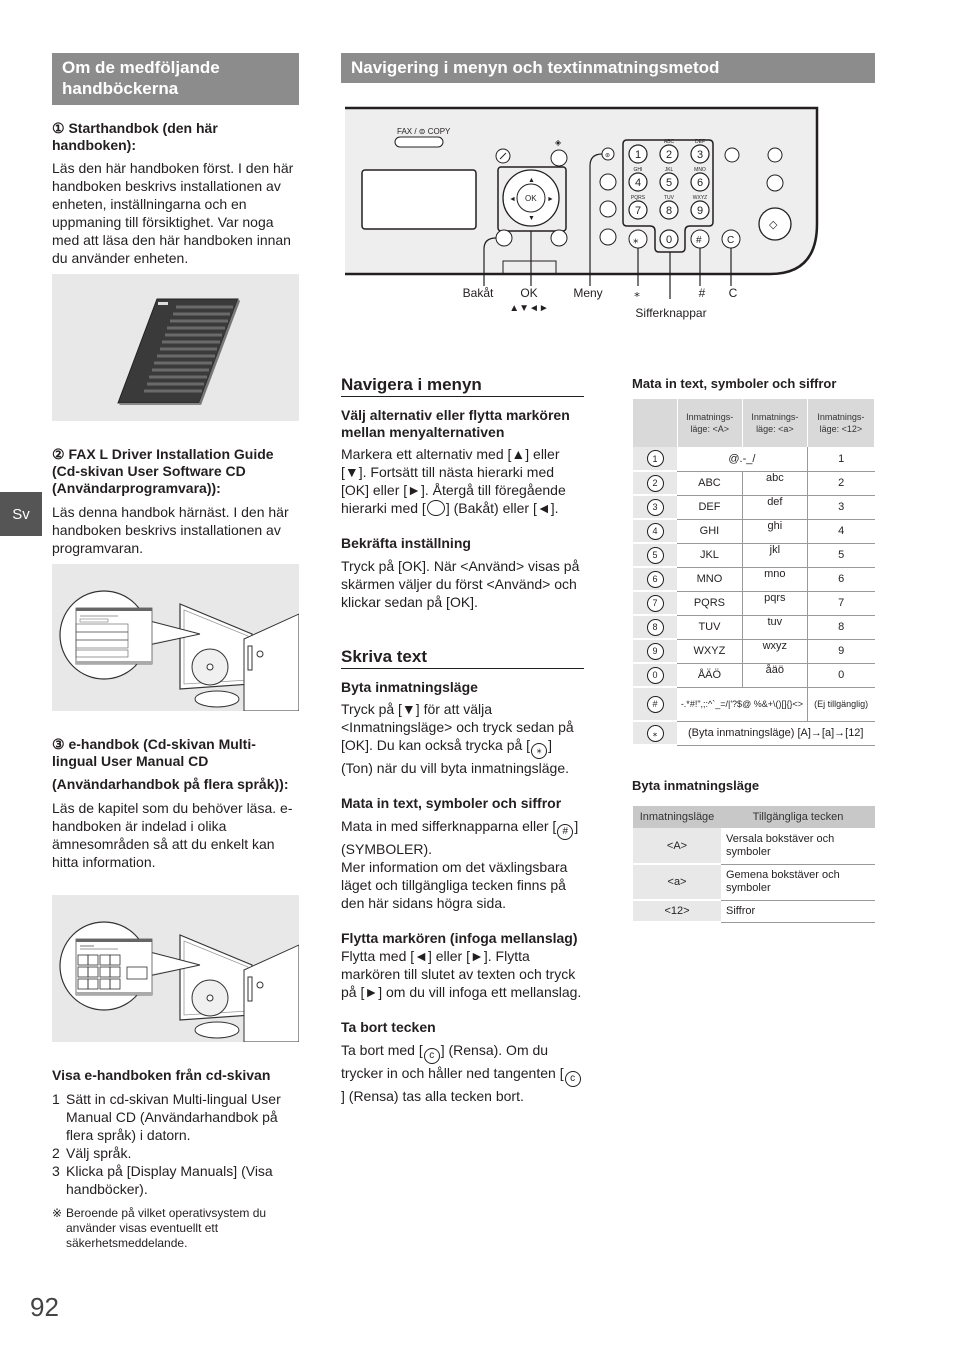 This screenshot has height=1348, width=954. I want to click on navigate-menu-title: Navigera i menyn, so click(462, 386).